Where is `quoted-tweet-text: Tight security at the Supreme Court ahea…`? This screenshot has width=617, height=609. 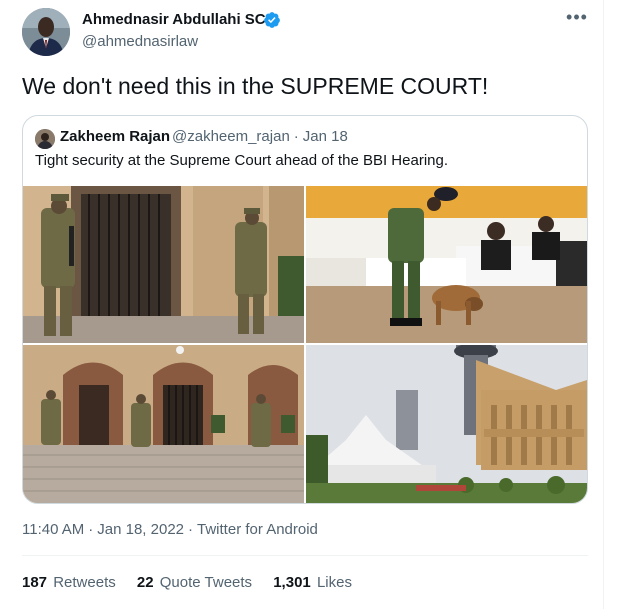
quoted-tweet-text: Tight security at the Supreme Court ahea… is located at coordinates (241, 160).